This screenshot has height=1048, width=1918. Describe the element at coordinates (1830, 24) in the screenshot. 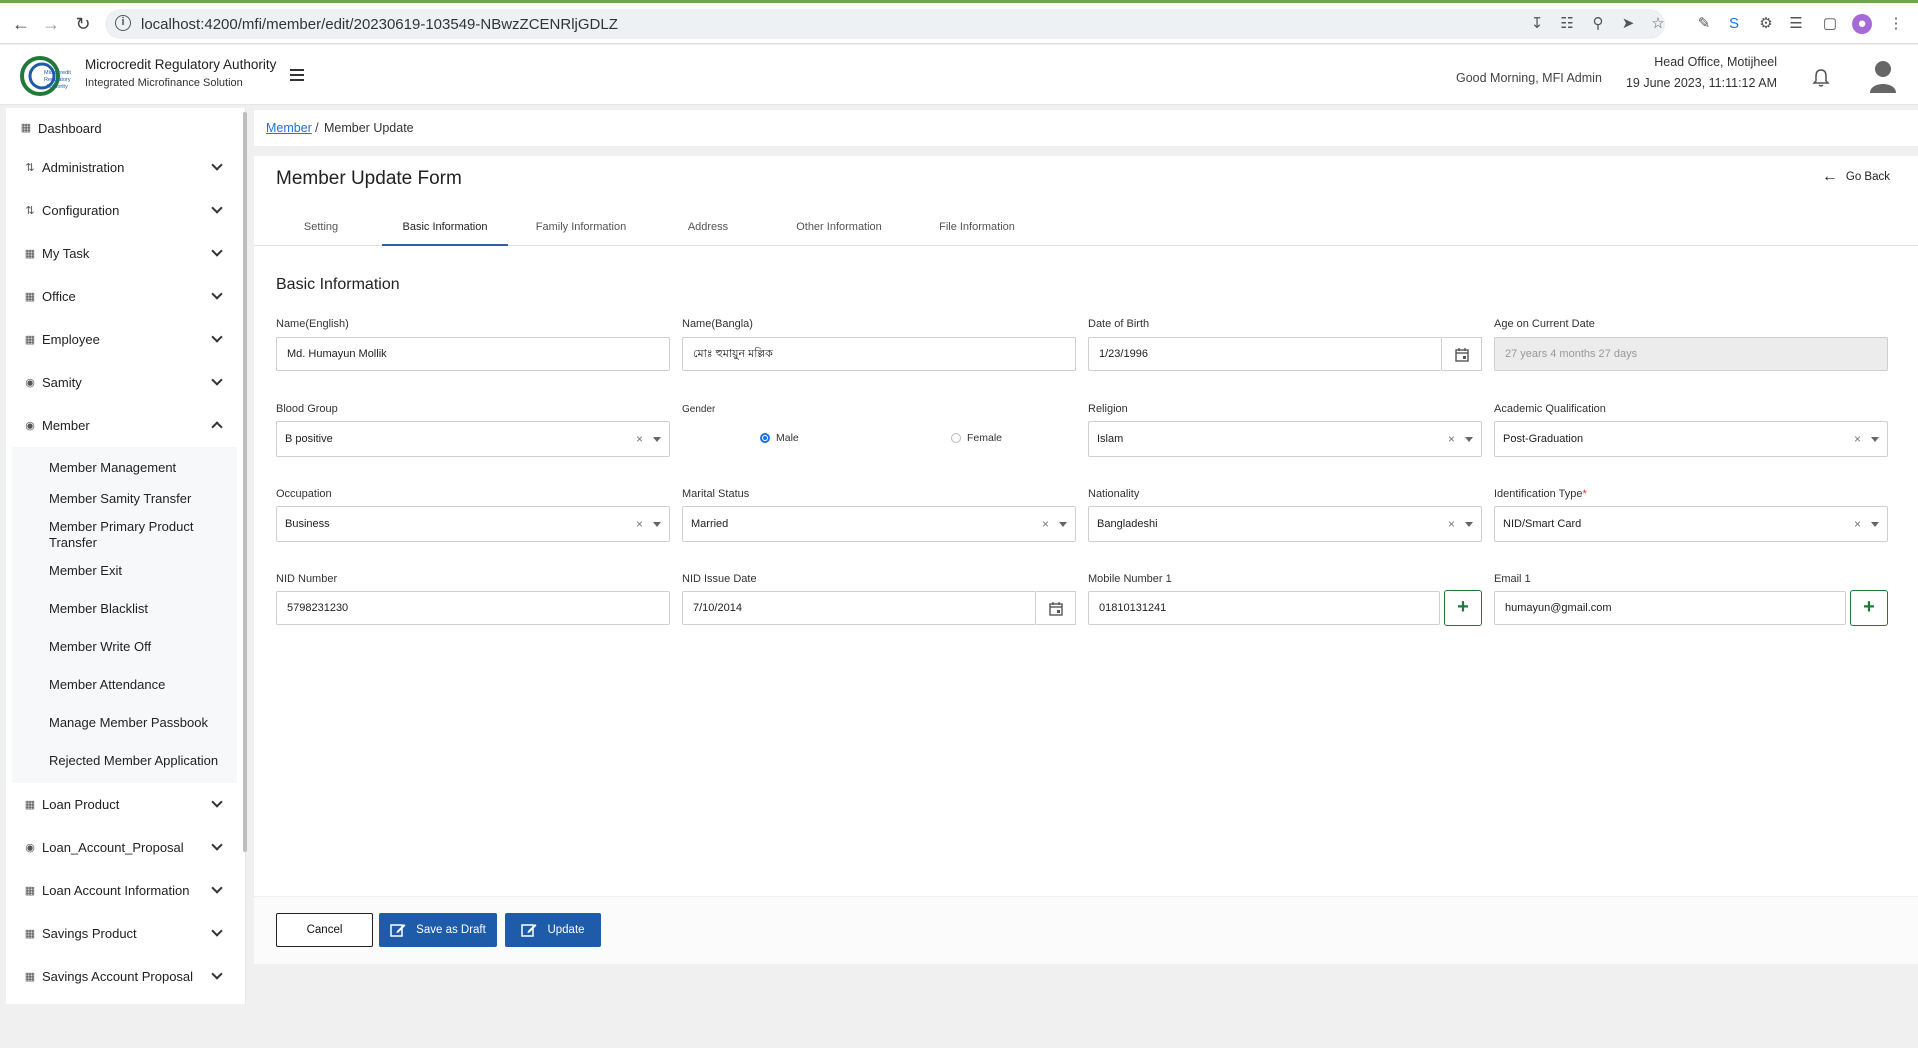

I see `side-panel-icon: ▢` at that location.